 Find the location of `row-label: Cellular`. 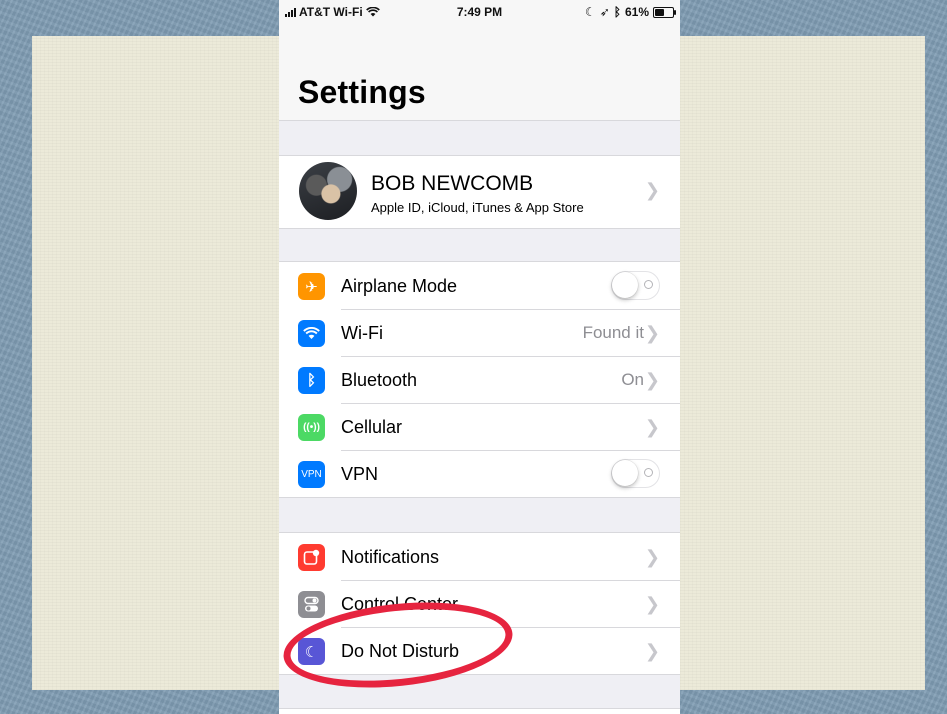

row-label: Cellular is located at coordinates (372, 427).